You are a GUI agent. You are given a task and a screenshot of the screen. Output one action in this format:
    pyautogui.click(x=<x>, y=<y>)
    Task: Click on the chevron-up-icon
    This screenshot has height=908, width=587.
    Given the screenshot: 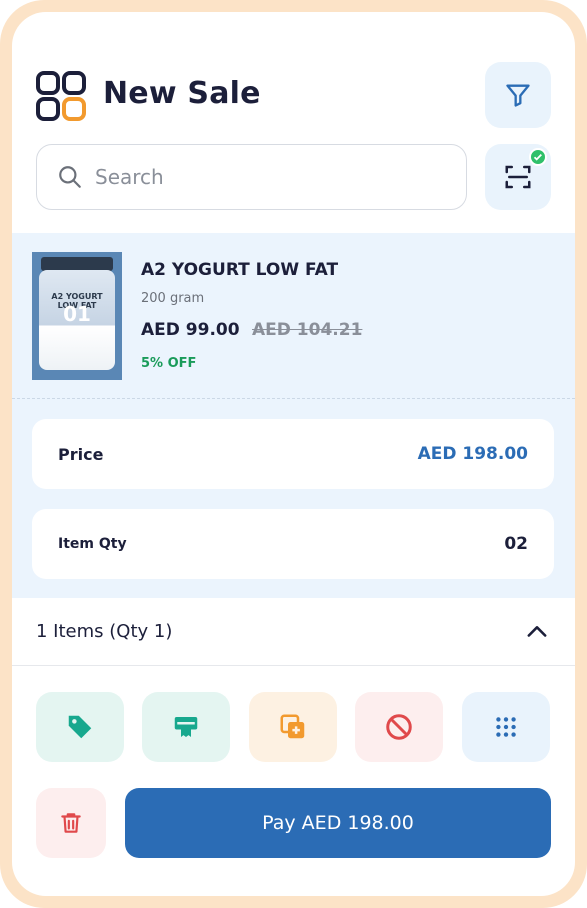 What is the action you would take?
    pyautogui.click(x=537, y=632)
    